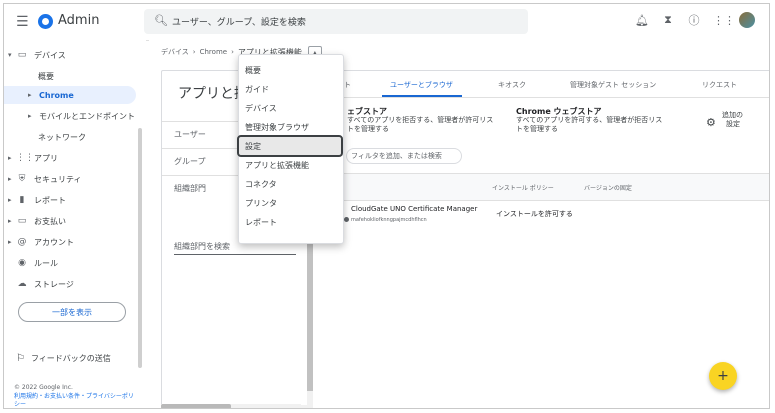 Image resolution: width=775 pixels, height=413 pixels. I want to click on app-title: Admin, so click(79, 20).